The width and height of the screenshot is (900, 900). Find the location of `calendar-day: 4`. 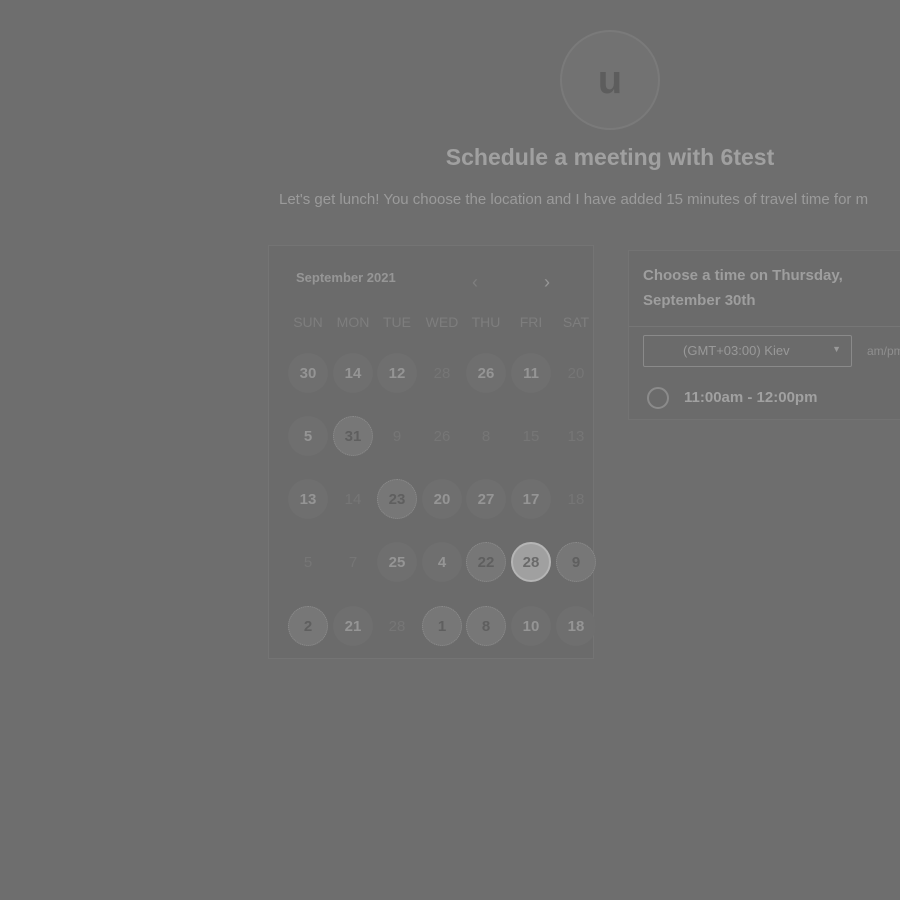

calendar-day: 4 is located at coordinates (442, 562).